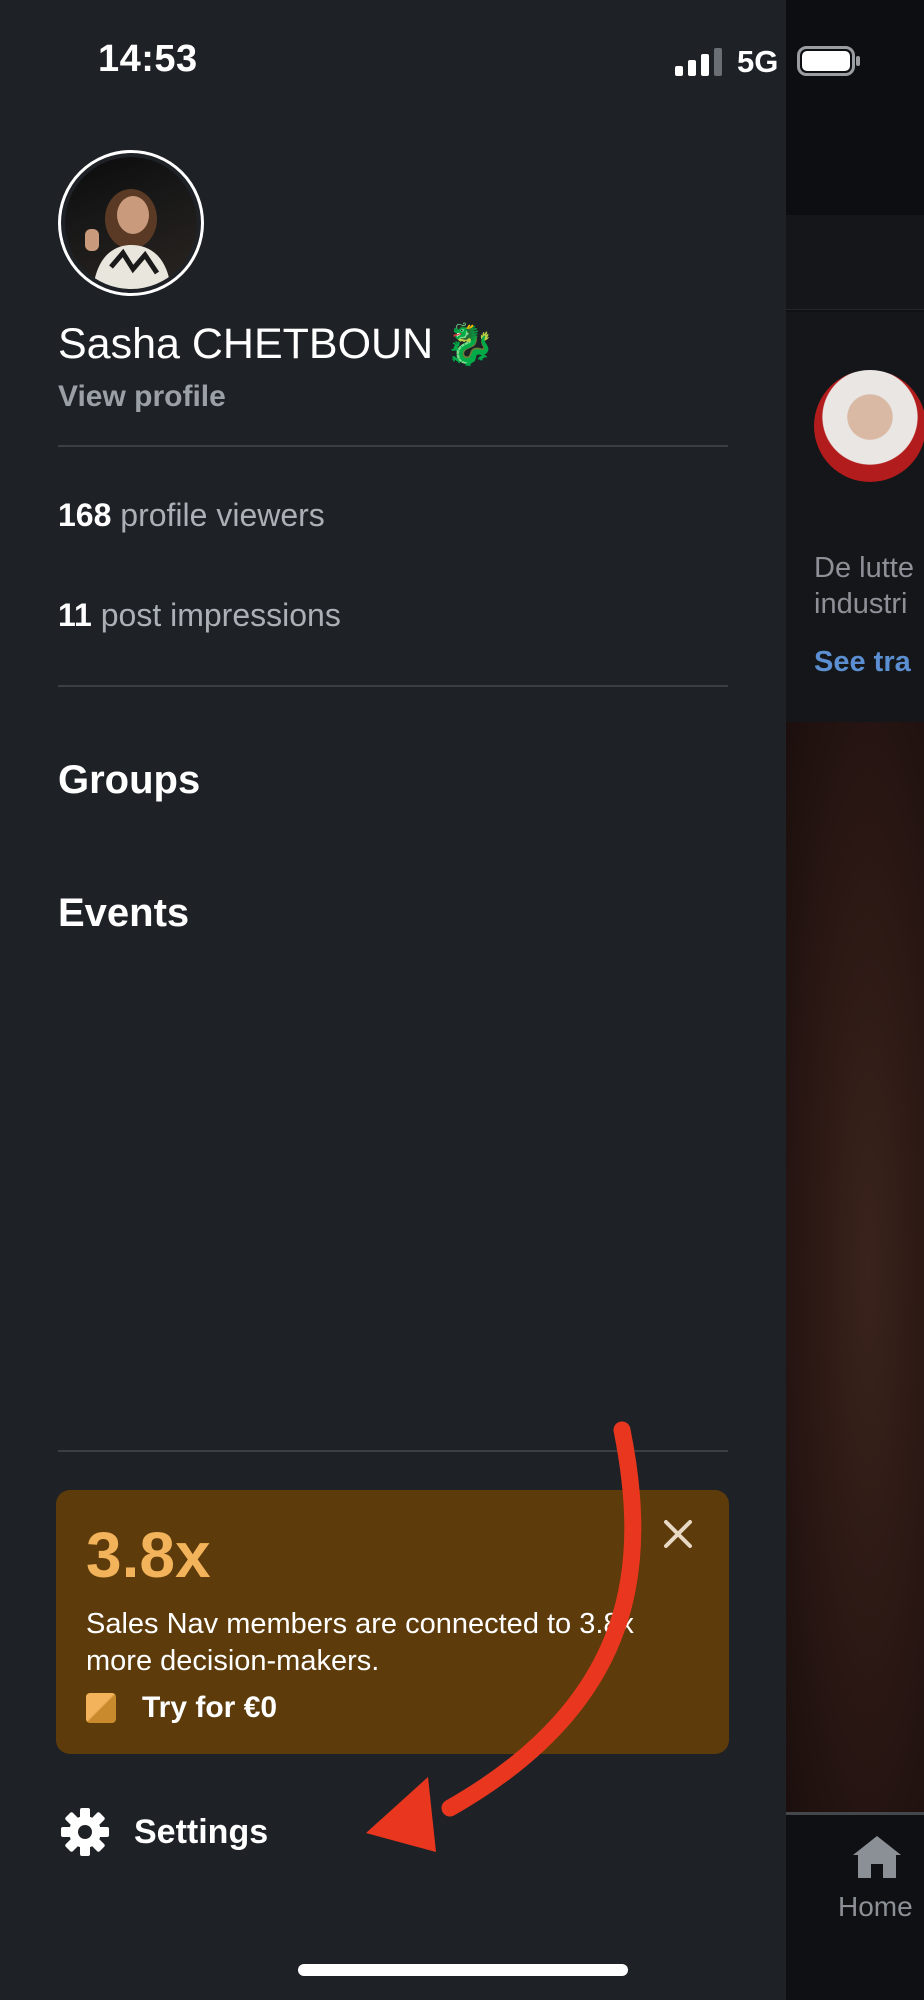 This screenshot has height=2000, width=924. I want to click on home-icon, so click(877, 1857).